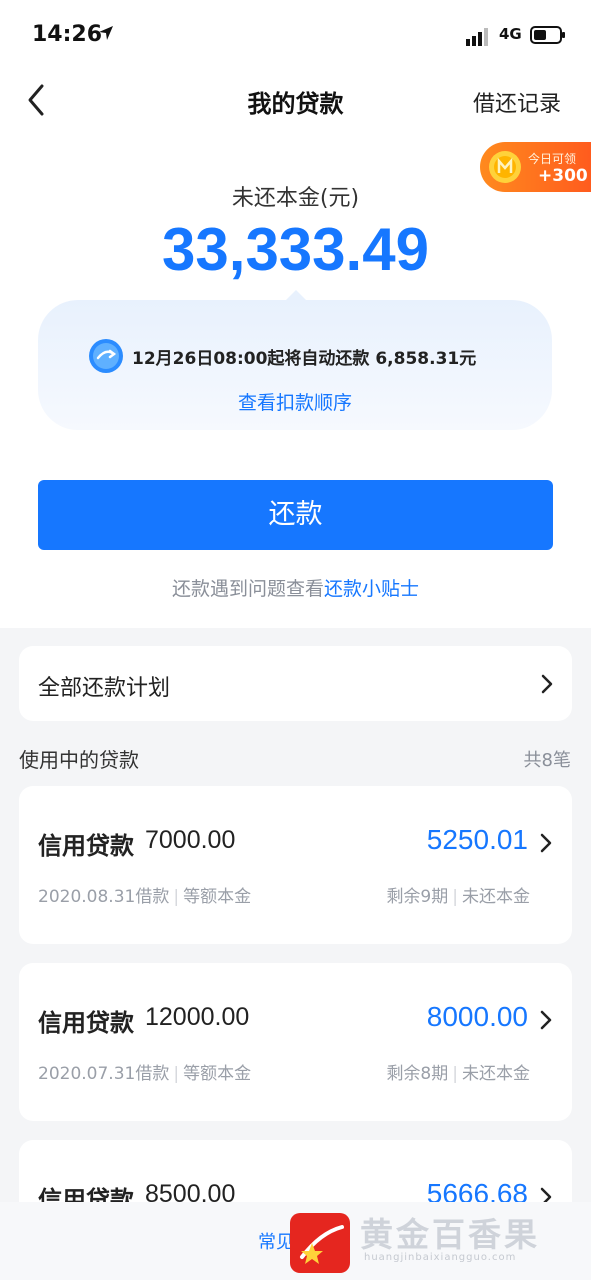 Image resolution: width=591 pixels, height=1280 pixels. What do you see at coordinates (247, 589) in the screenshot?
I see `help-prefix: 还款遇到问题查看` at bounding box center [247, 589].